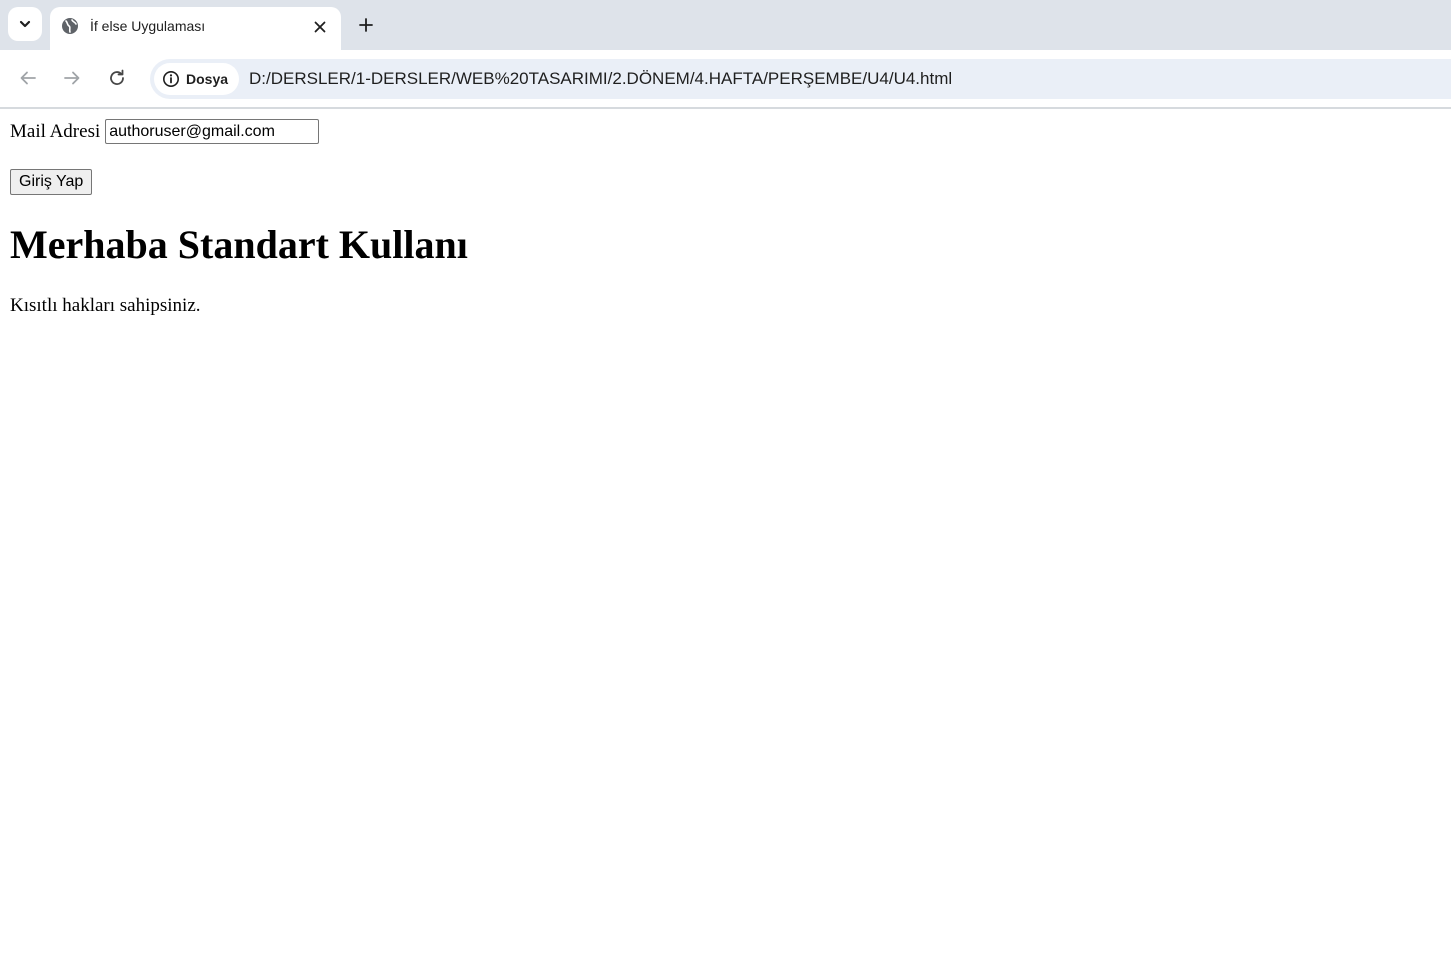 The image size is (1451, 980). I want to click on mail-row: Mail Adresi, so click(165, 131).